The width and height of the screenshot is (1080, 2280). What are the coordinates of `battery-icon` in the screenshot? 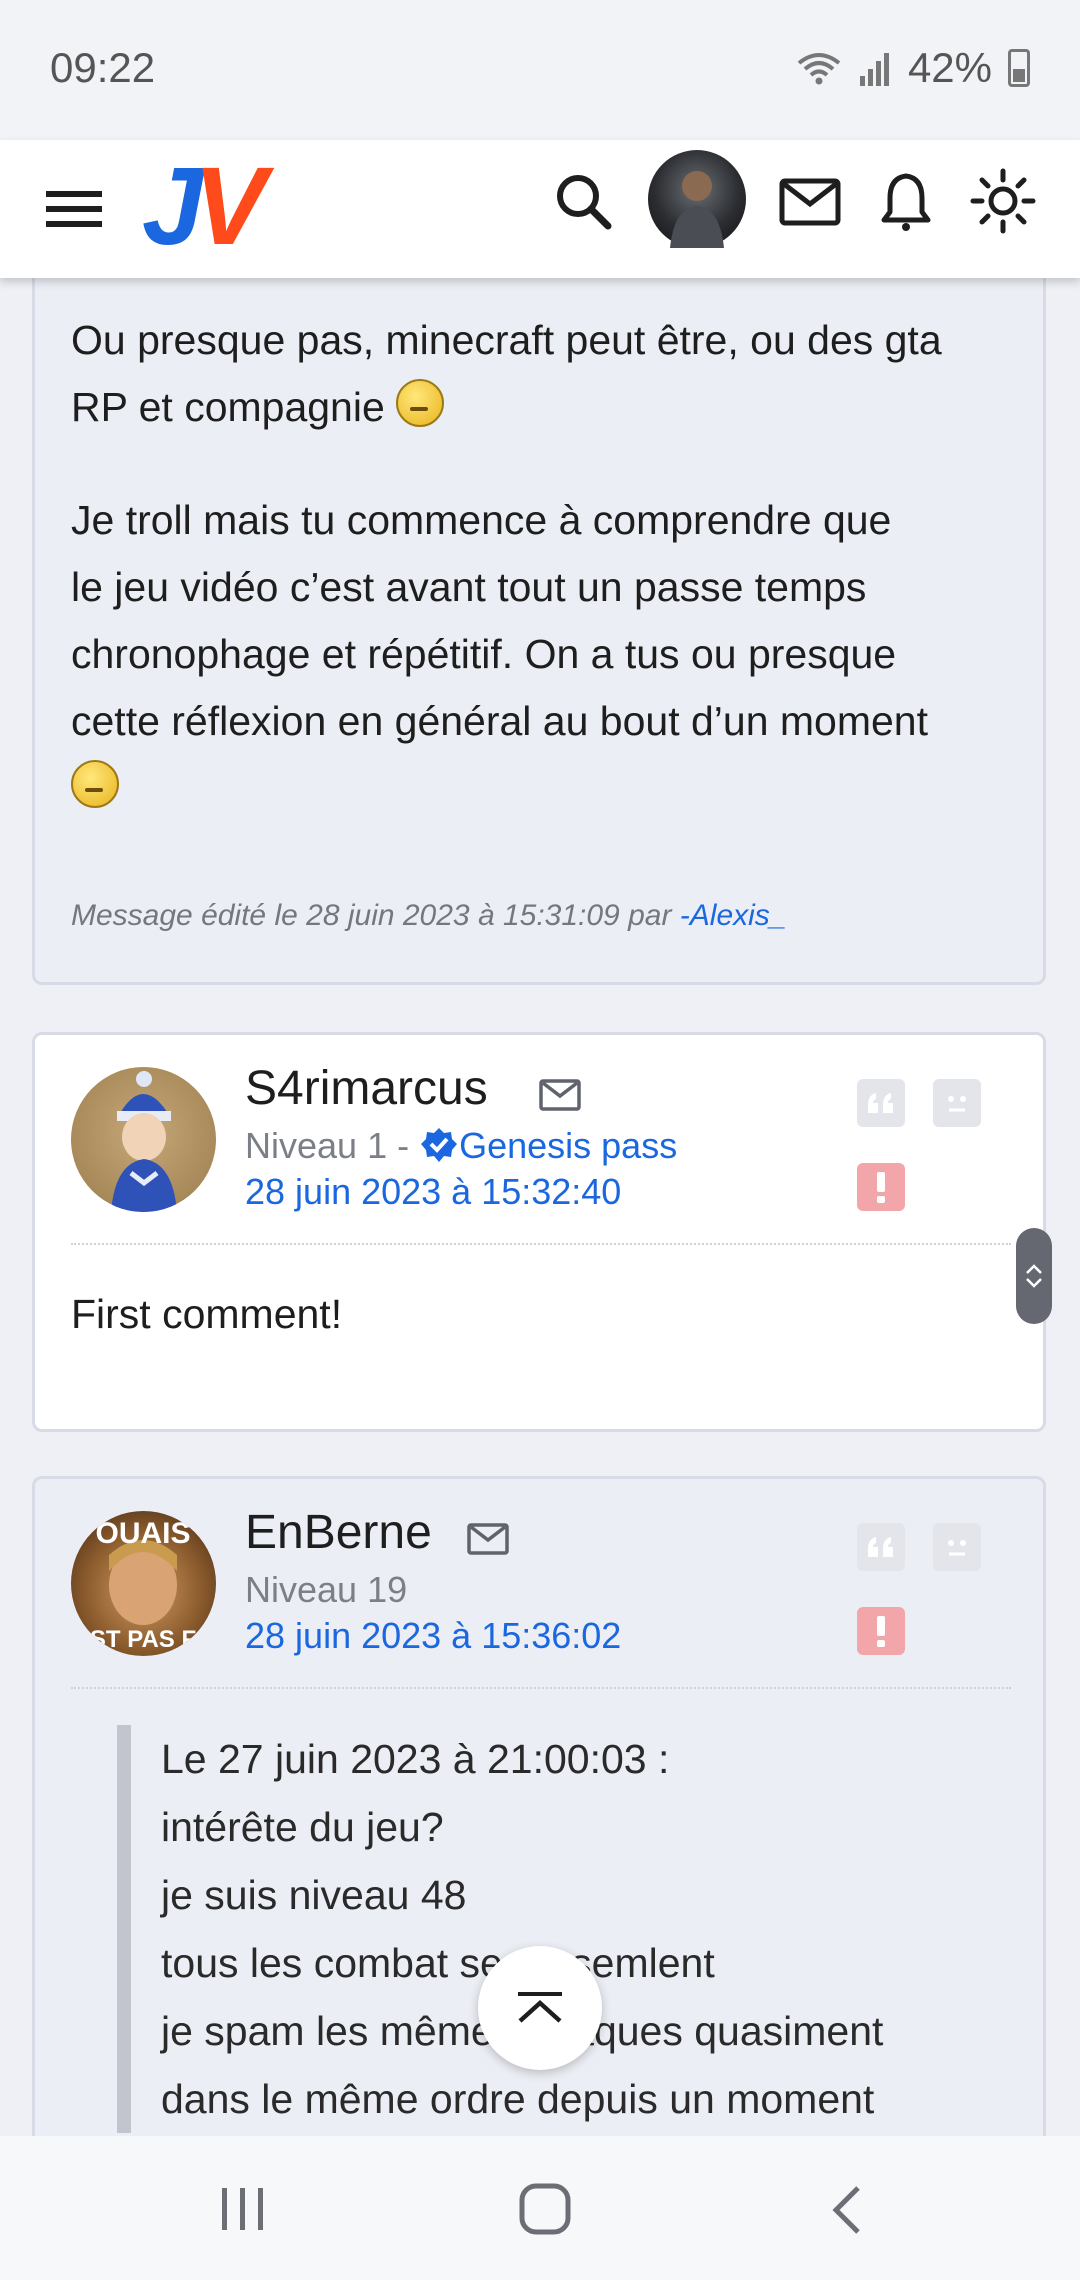 It's located at (1019, 68).